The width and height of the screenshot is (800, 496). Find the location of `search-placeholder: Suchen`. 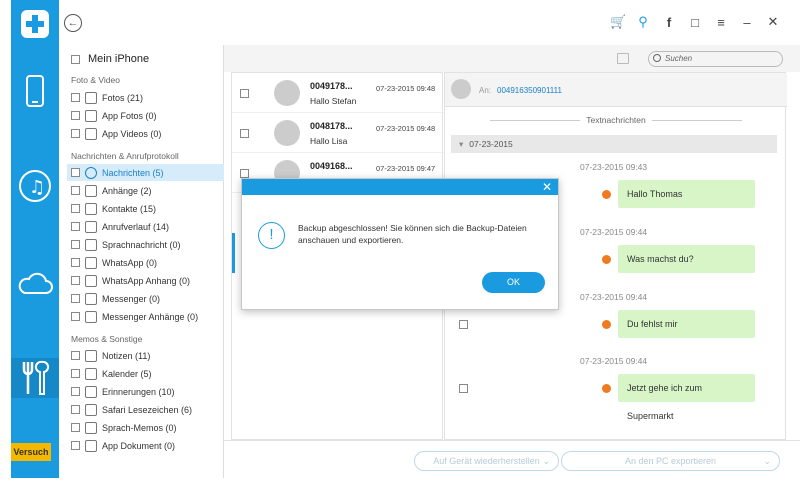

search-placeholder: Suchen is located at coordinates (679, 58).